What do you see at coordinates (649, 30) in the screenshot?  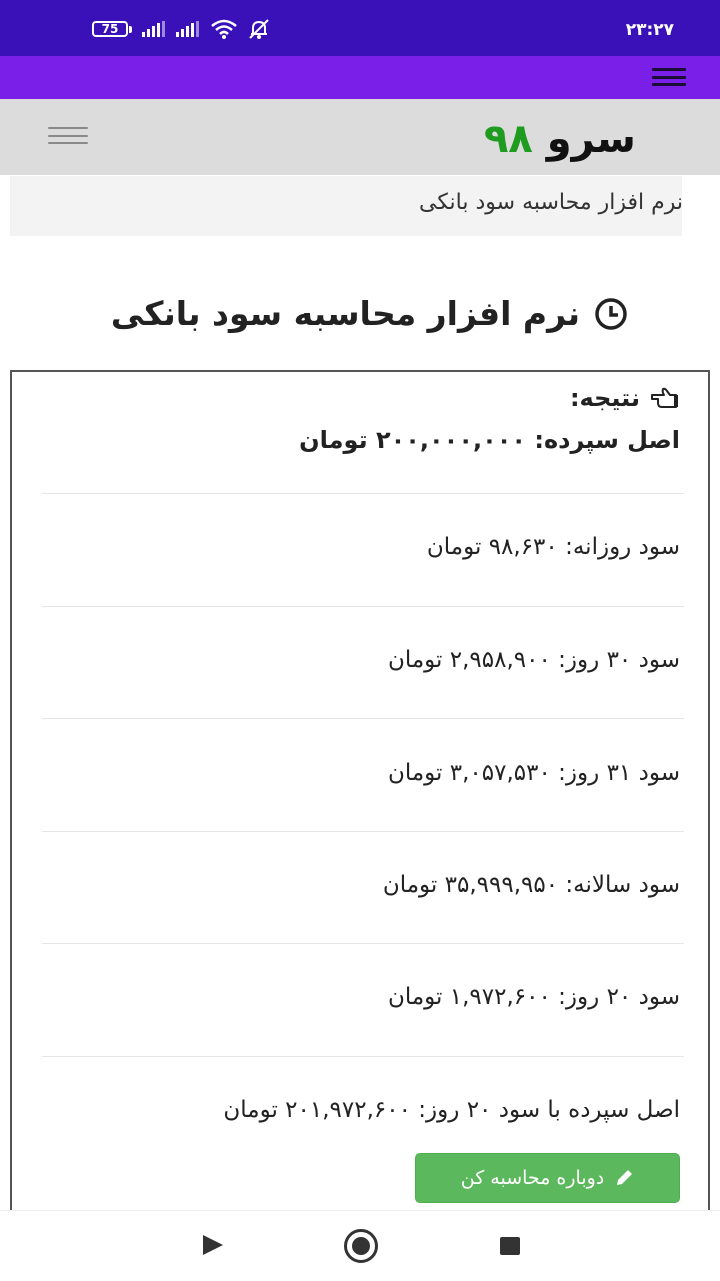 I see `status-time: ۲۳:۲۷` at bounding box center [649, 30].